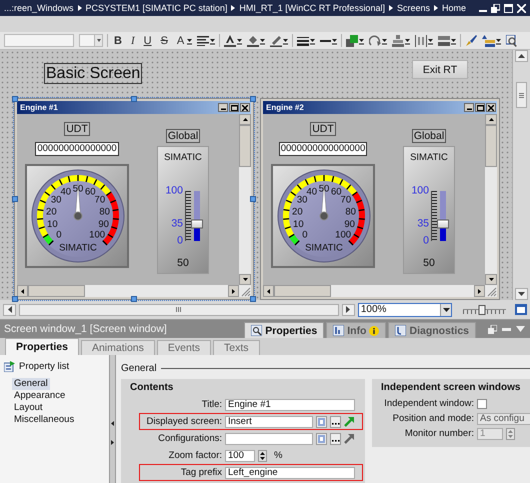 The image size is (530, 483). What do you see at coordinates (139, 368) in the screenshot?
I see `section-title: General` at bounding box center [139, 368].